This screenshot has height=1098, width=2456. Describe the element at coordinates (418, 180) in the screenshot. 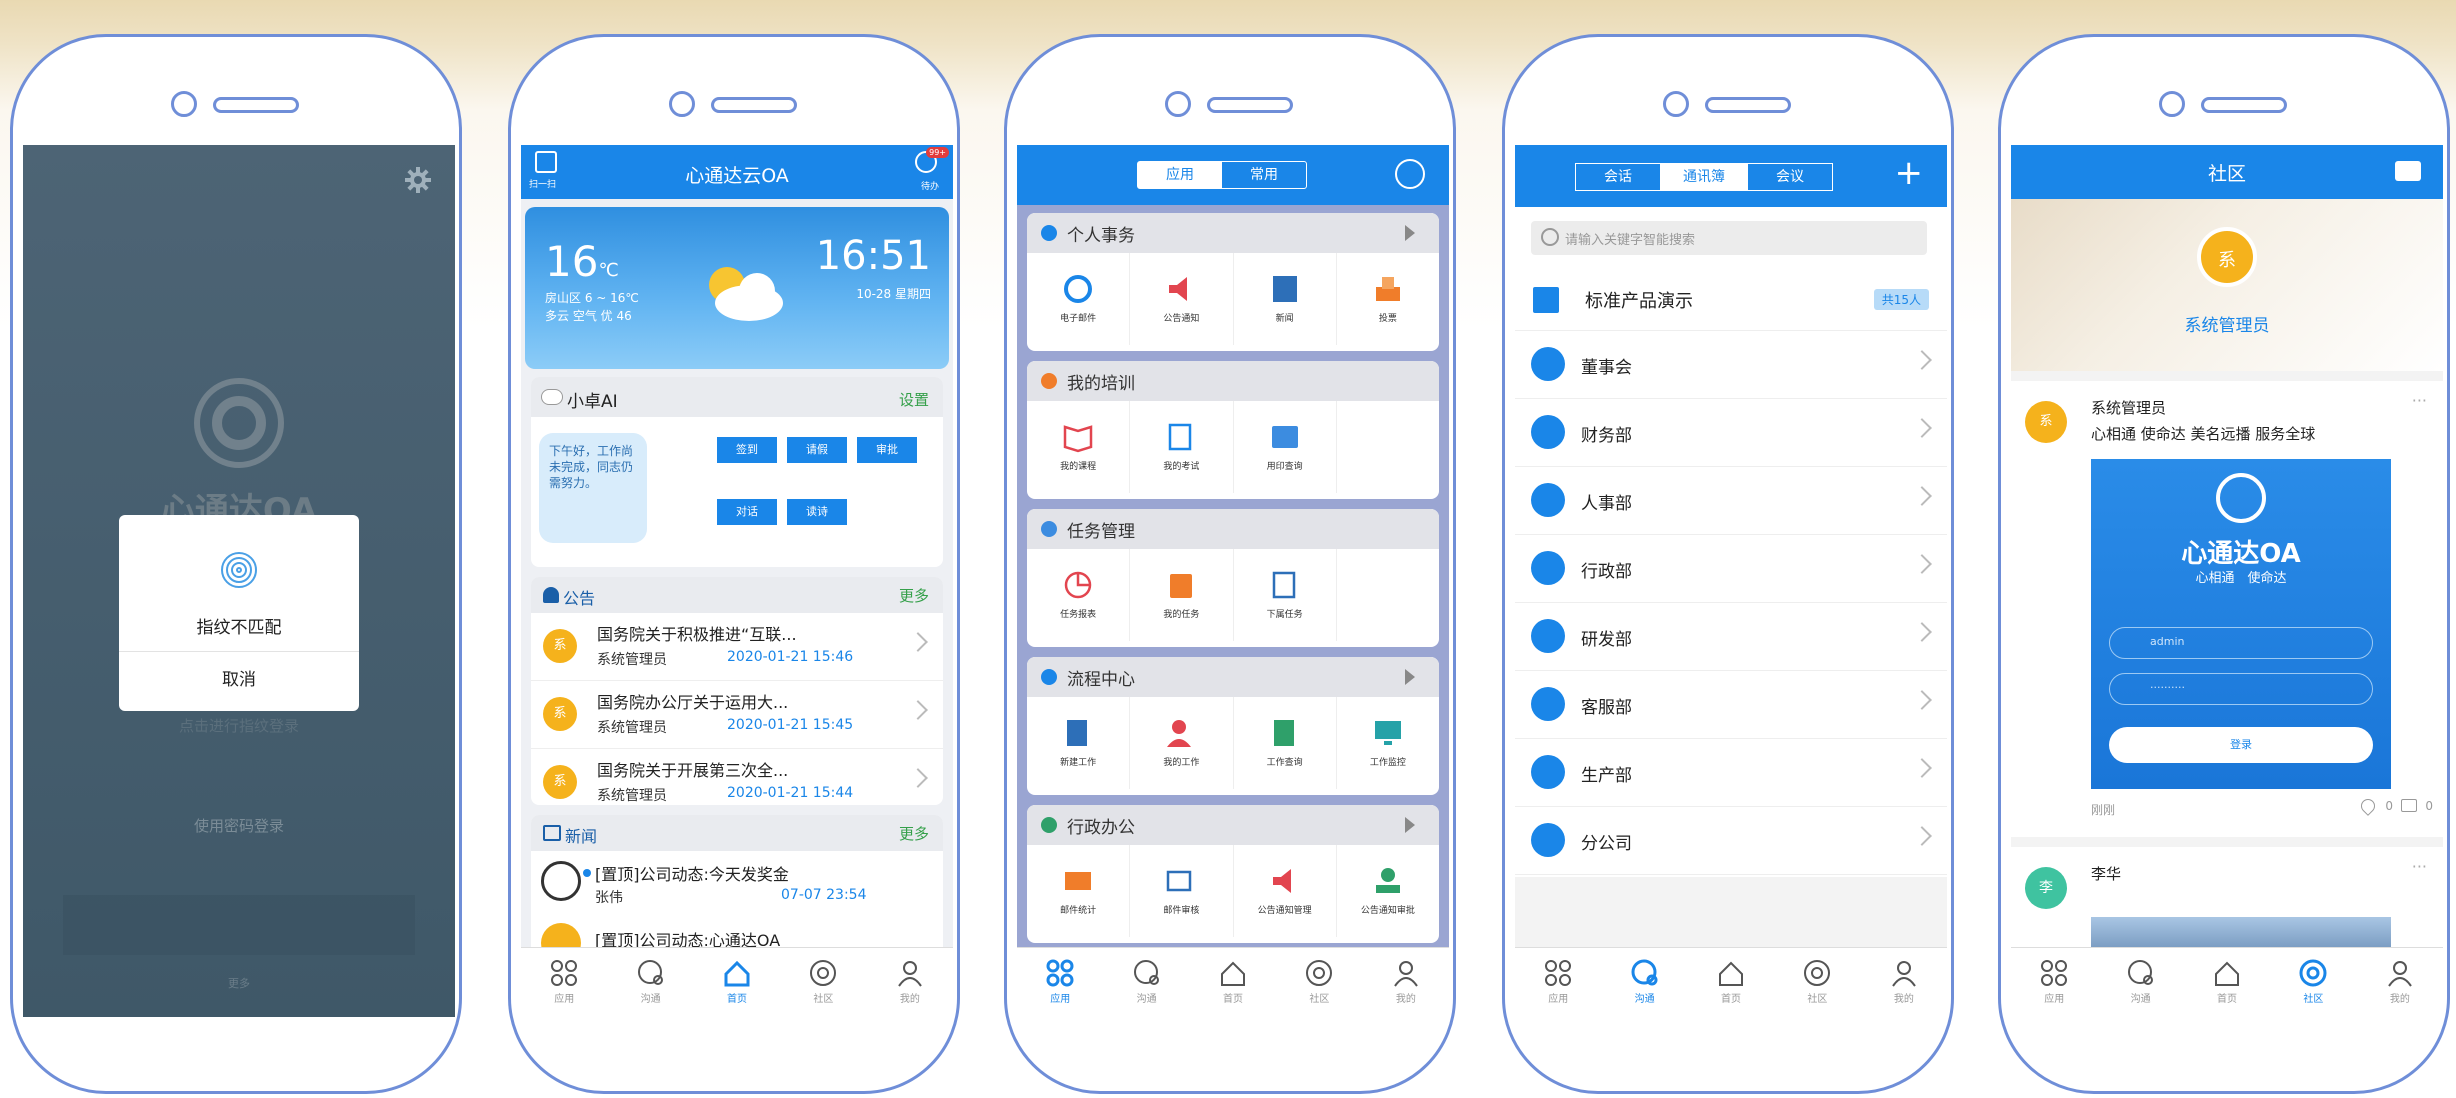

I see `settings-gear-icon` at that location.